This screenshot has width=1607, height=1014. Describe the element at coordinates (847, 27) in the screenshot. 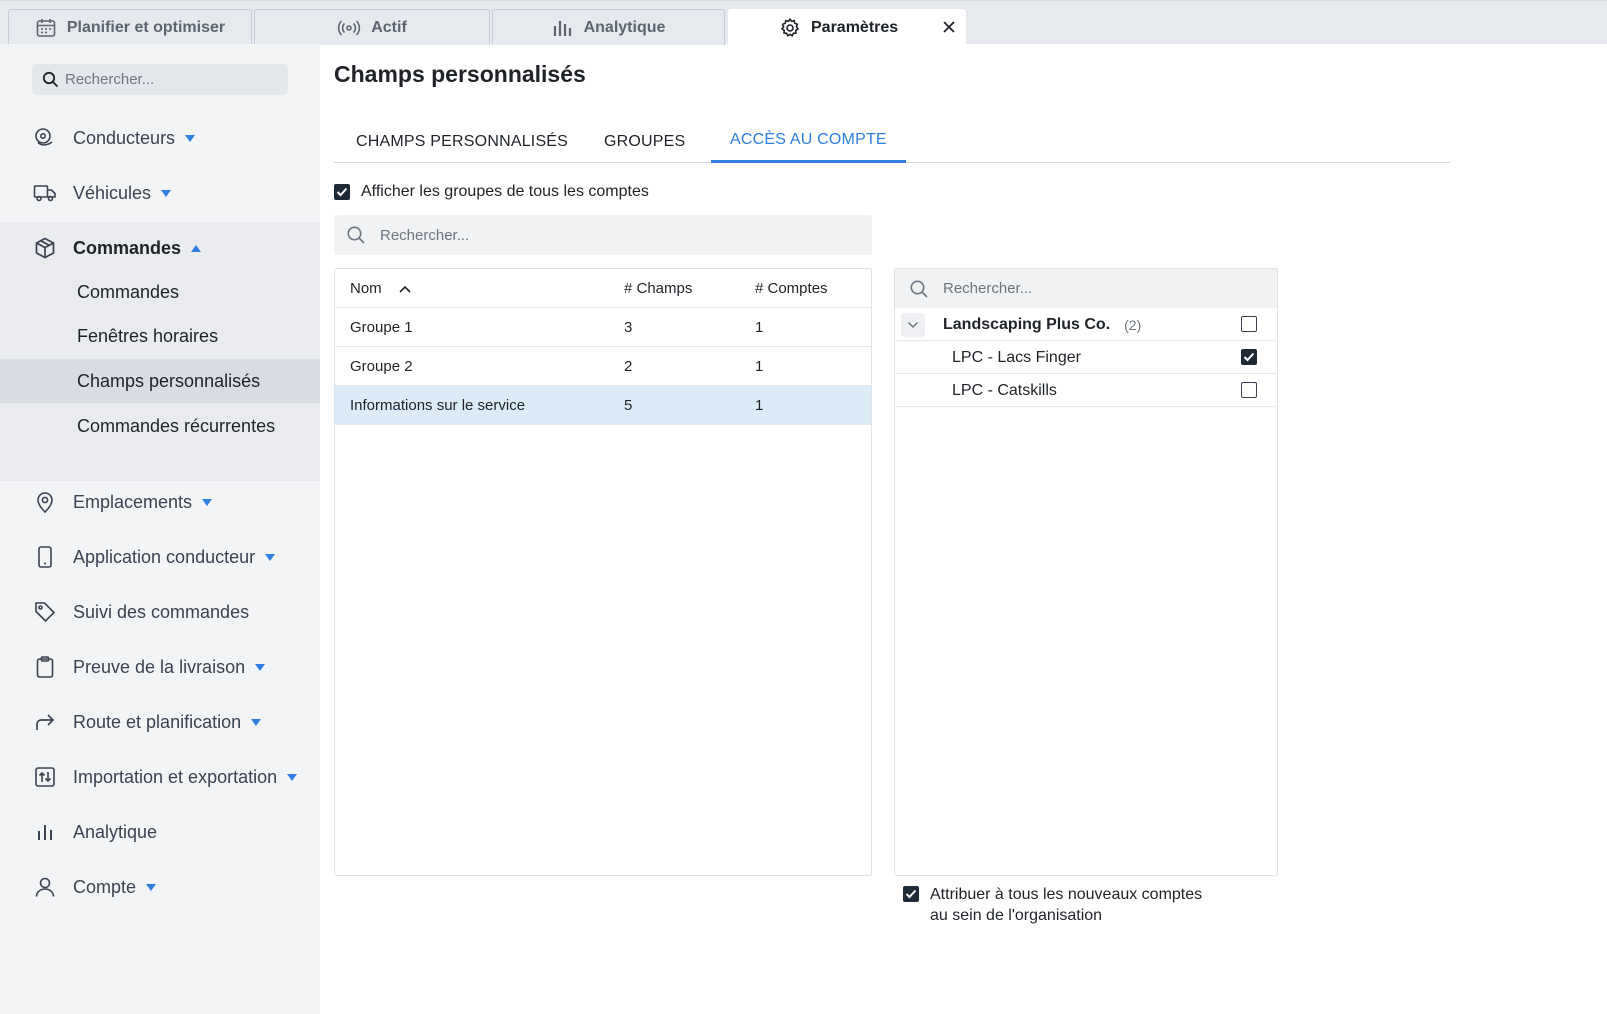

I see `tab-parametres: Paramètres` at that location.